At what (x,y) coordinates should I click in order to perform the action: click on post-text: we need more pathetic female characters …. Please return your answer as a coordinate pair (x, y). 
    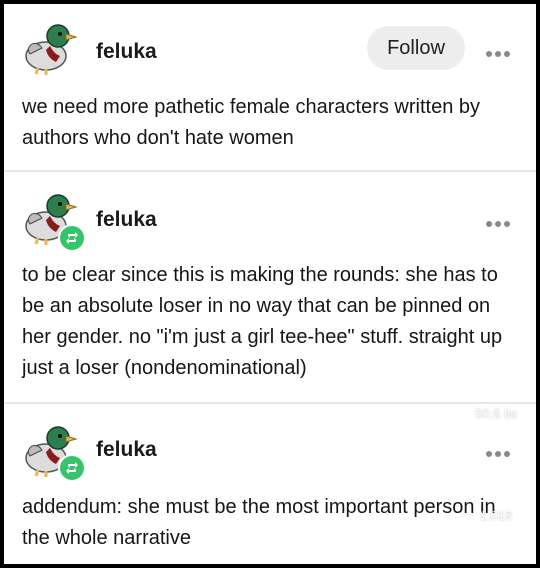
    Looking at the image, I should click on (251, 122).